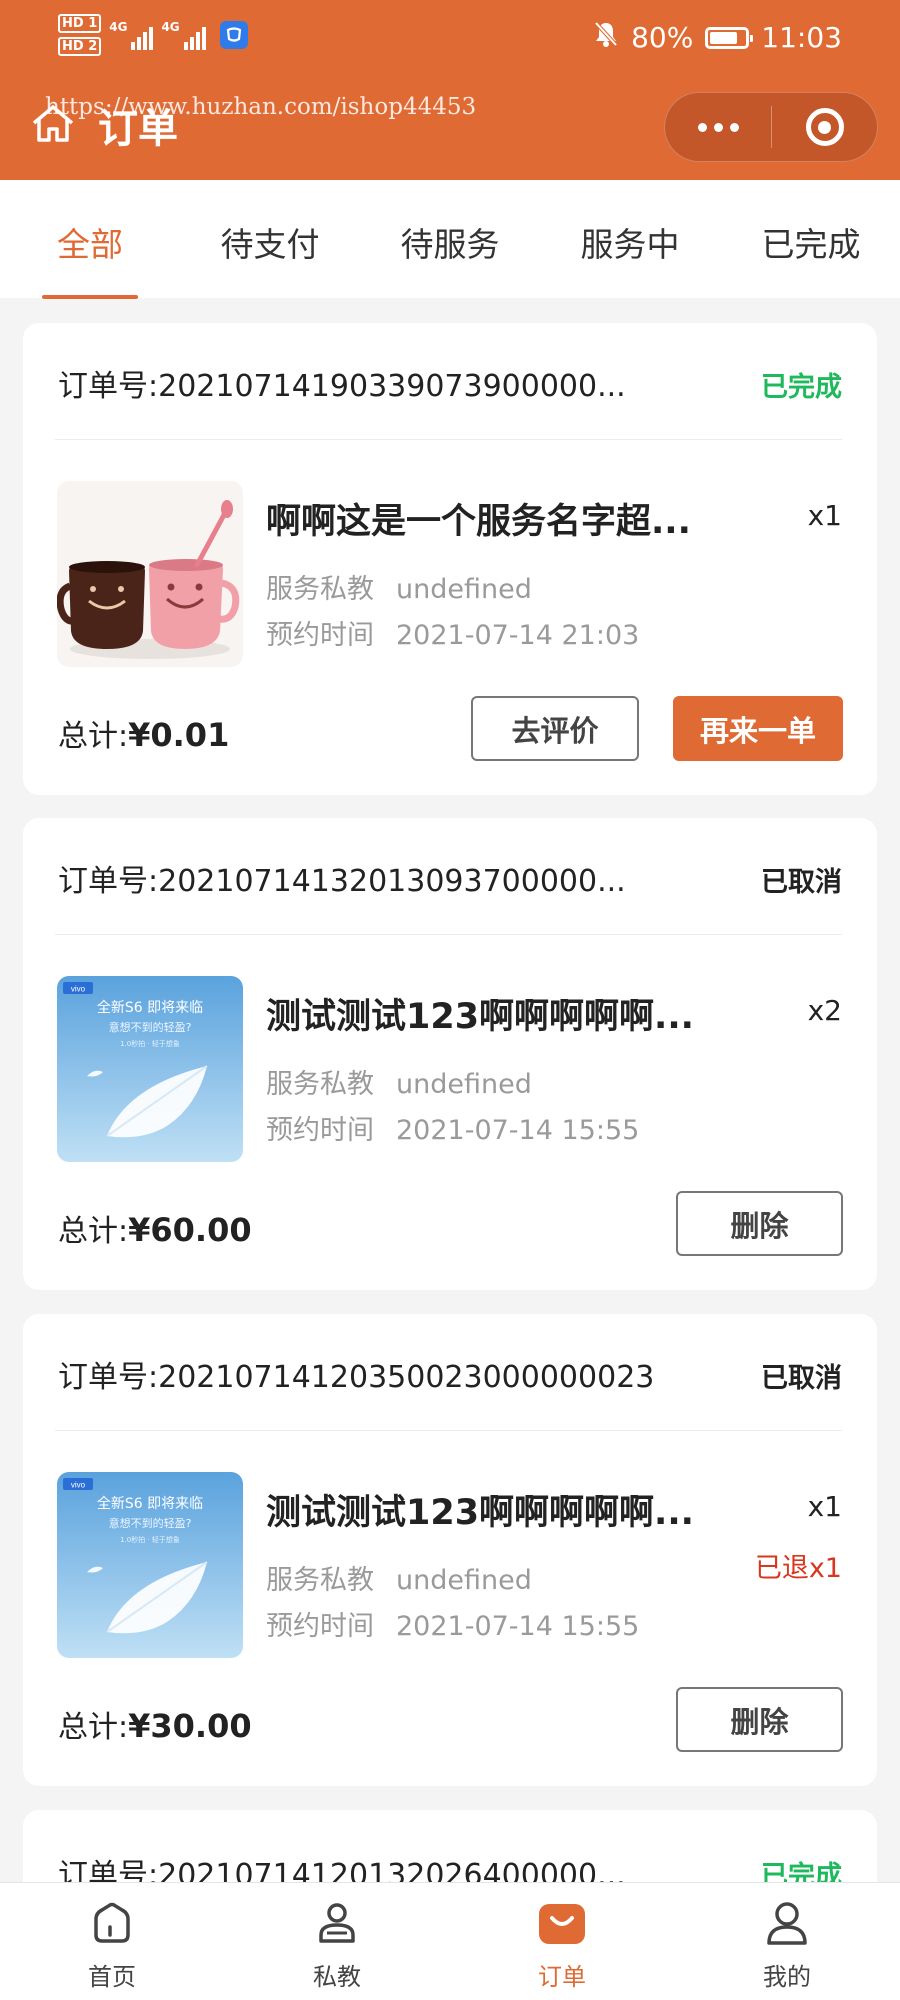 This screenshot has width=900, height=2000. I want to click on order-total: 总计:¥60.00, so click(155, 1230).